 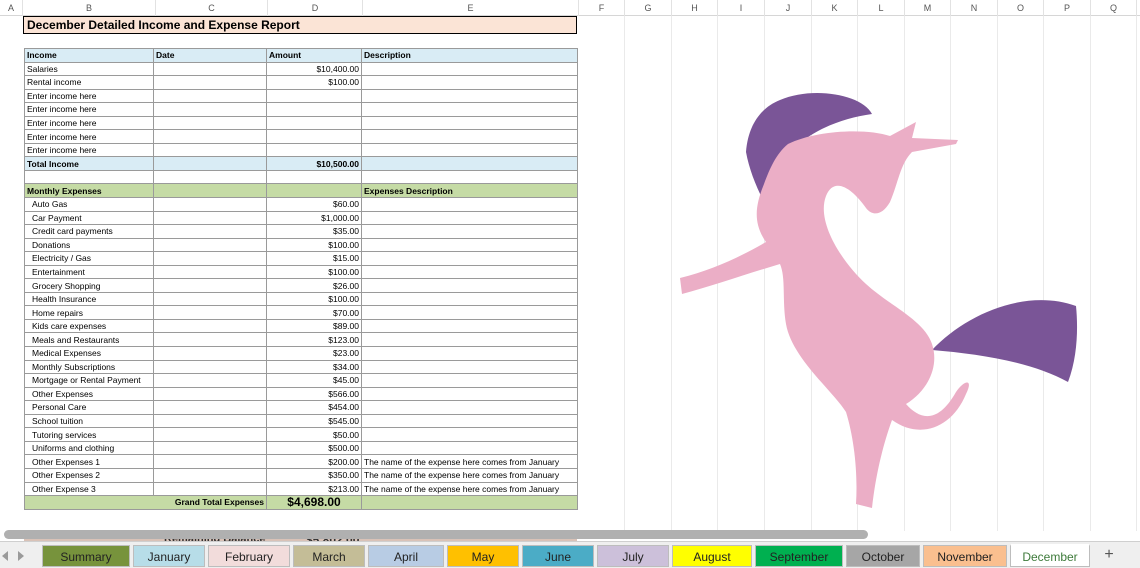 I want to click on income-label-cell: Enter income here, so click(x=89, y=109).